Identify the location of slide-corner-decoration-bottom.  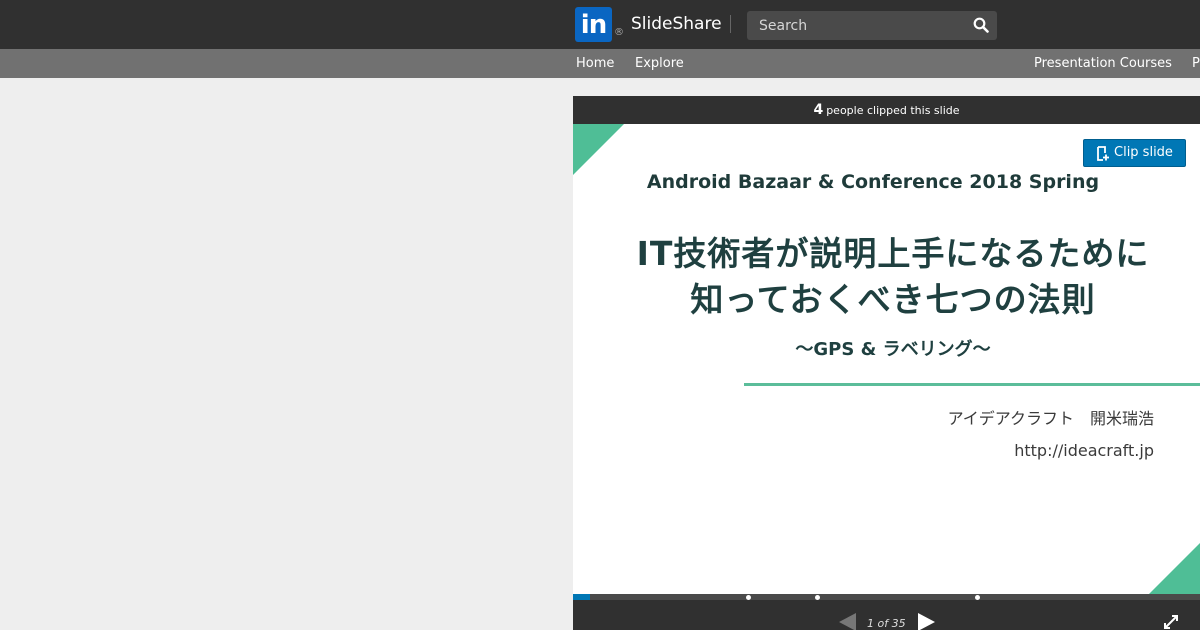
(1174, 568).